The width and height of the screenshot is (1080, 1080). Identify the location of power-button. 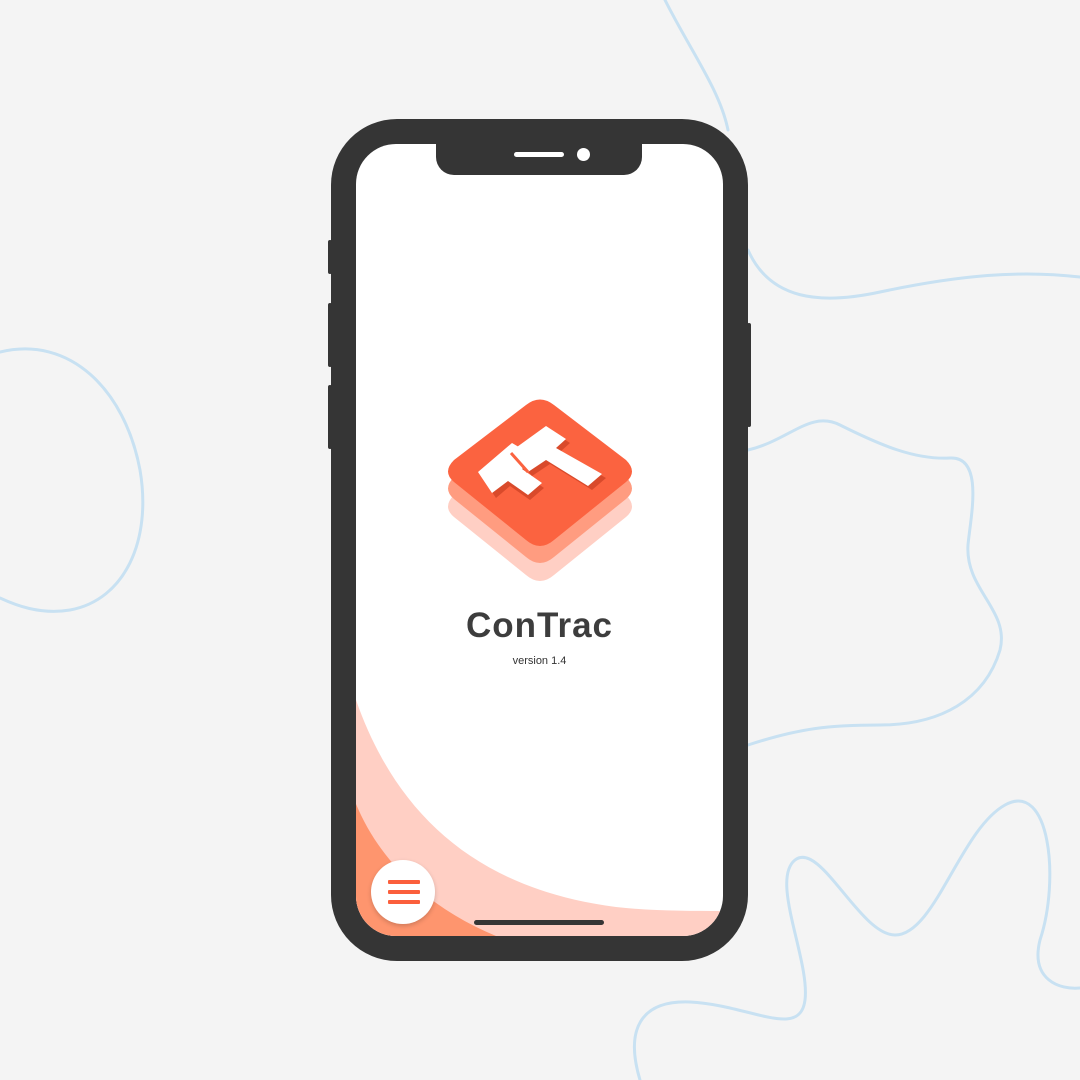
(749, 375).